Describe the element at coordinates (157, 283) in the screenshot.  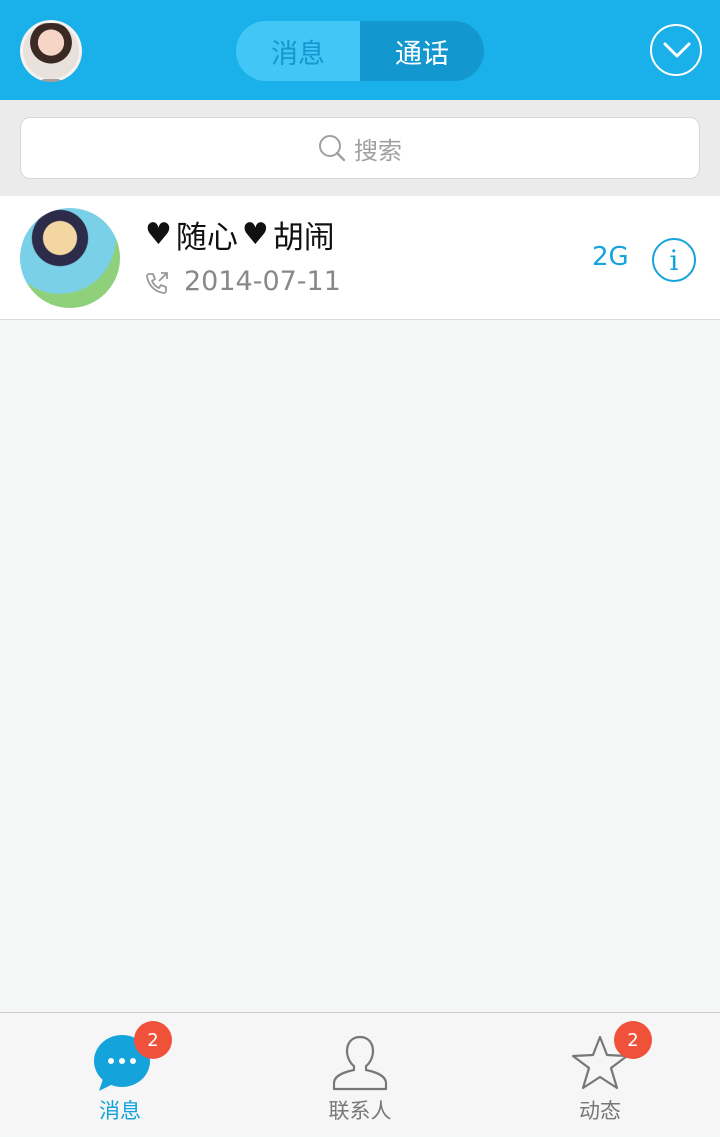
I see `outgoing-call-icon` at that location.